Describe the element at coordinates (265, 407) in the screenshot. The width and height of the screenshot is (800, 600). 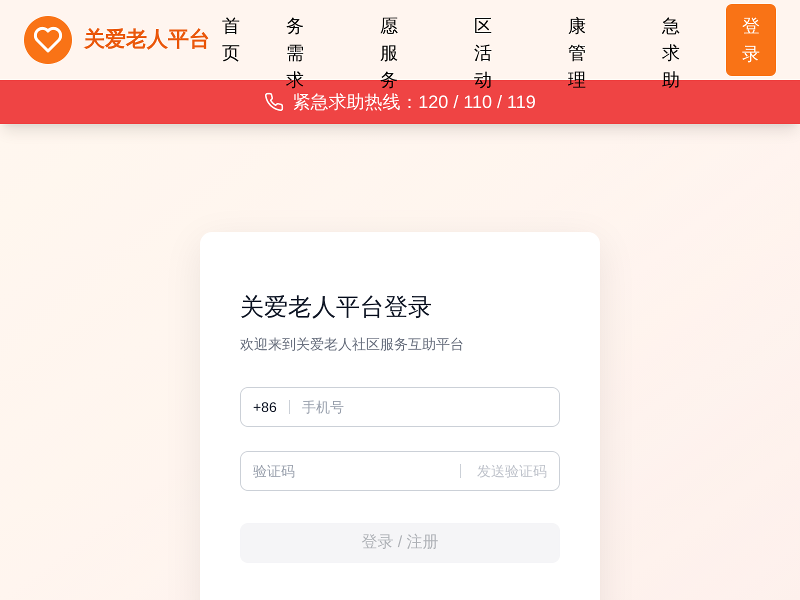
I see `country-code: +86` at that location.